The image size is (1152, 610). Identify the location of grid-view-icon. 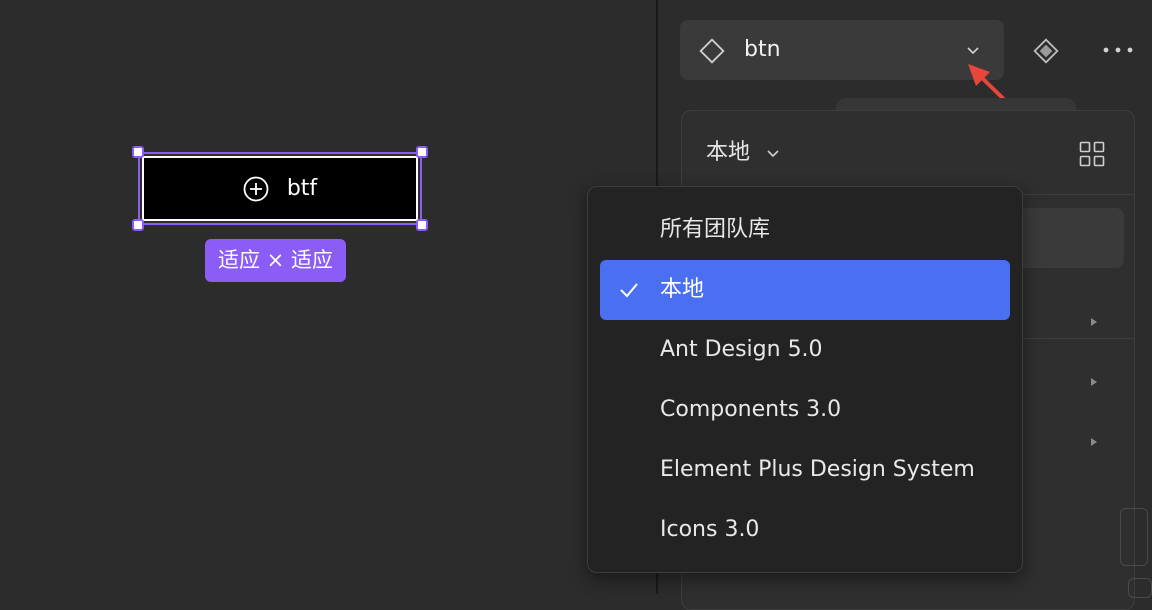
(1092, 154).